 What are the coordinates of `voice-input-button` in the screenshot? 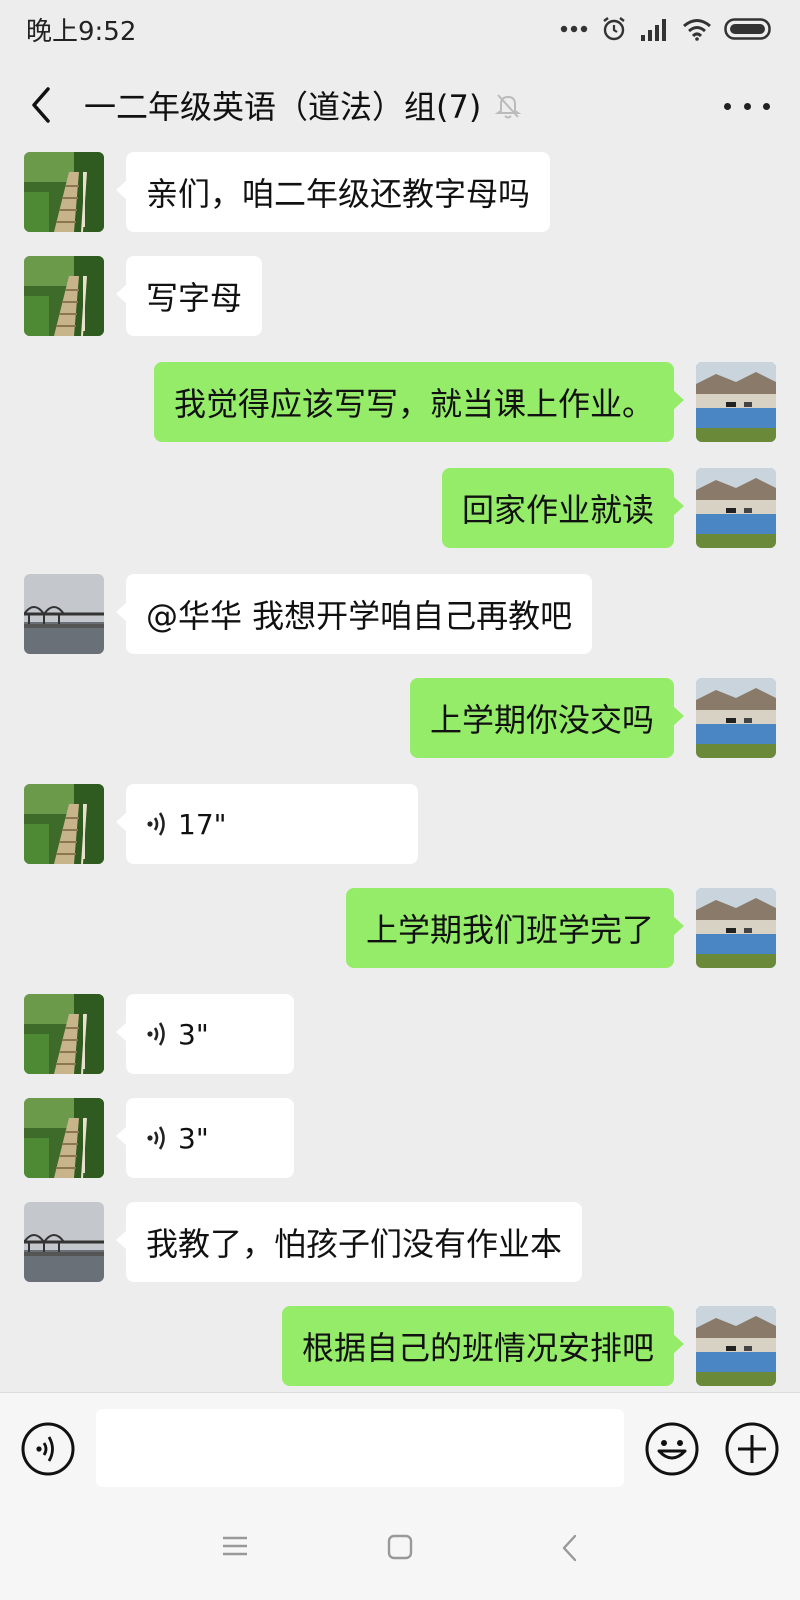 It's located at (48, 1451).